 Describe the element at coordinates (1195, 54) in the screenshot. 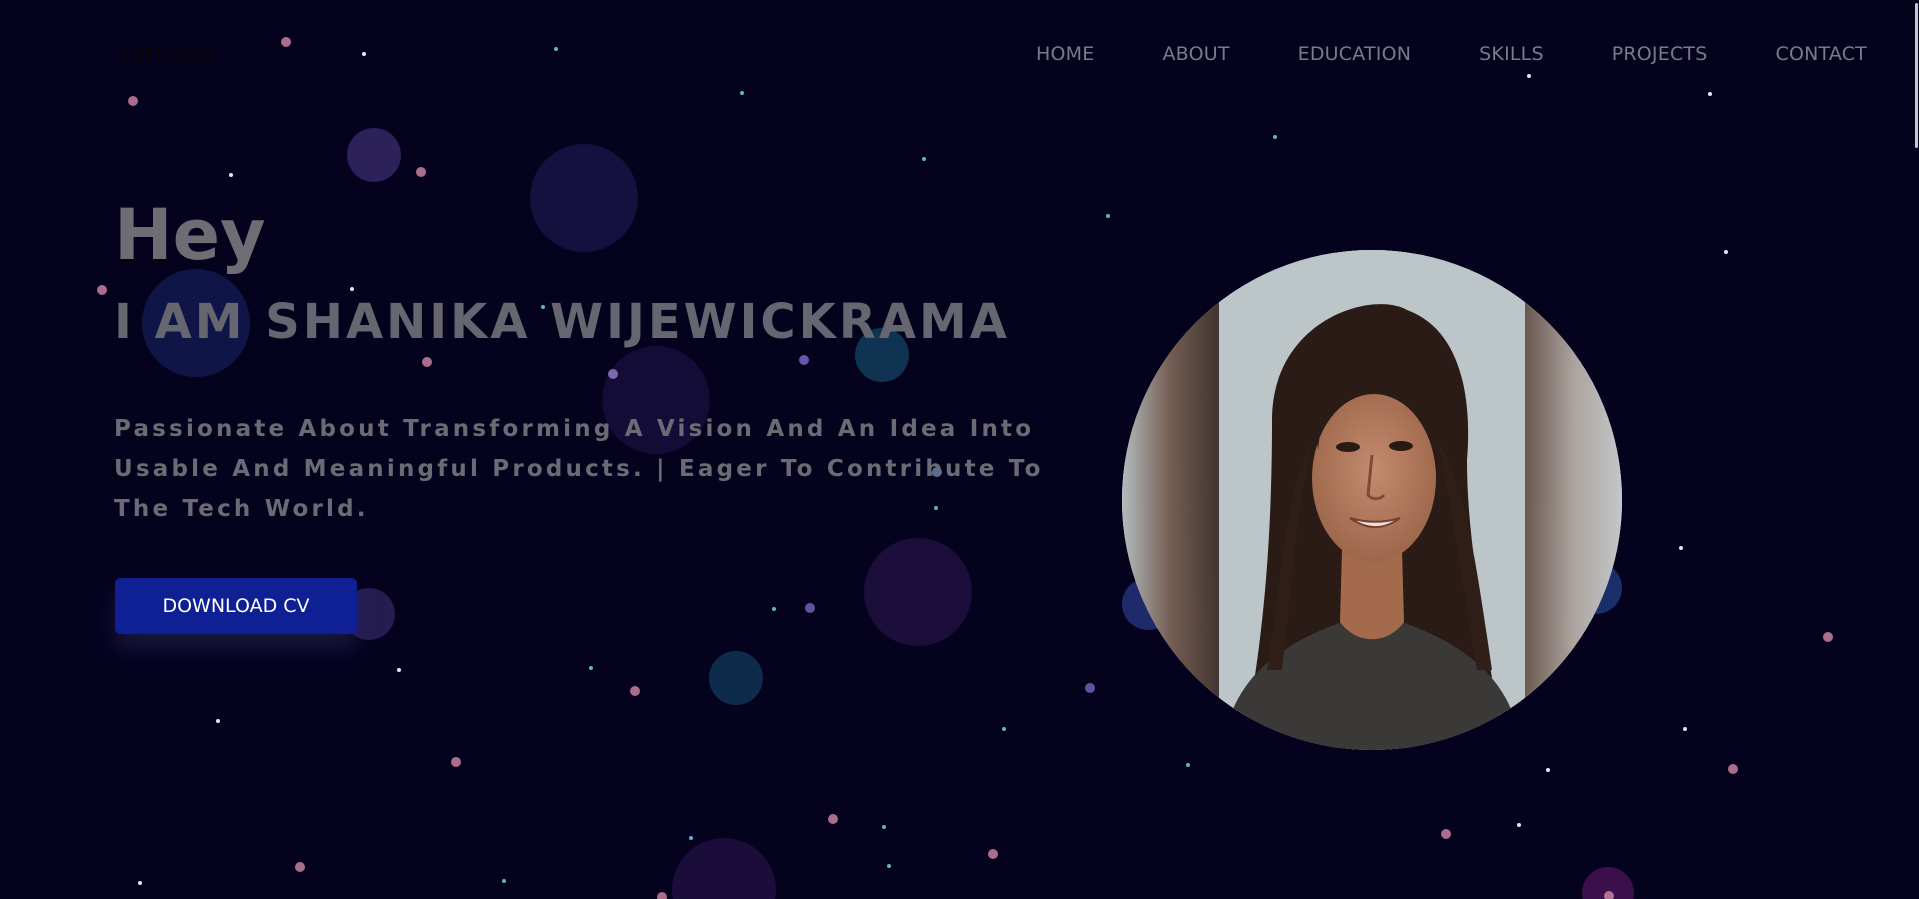

I see `nav-about: ABOUT` at that location.